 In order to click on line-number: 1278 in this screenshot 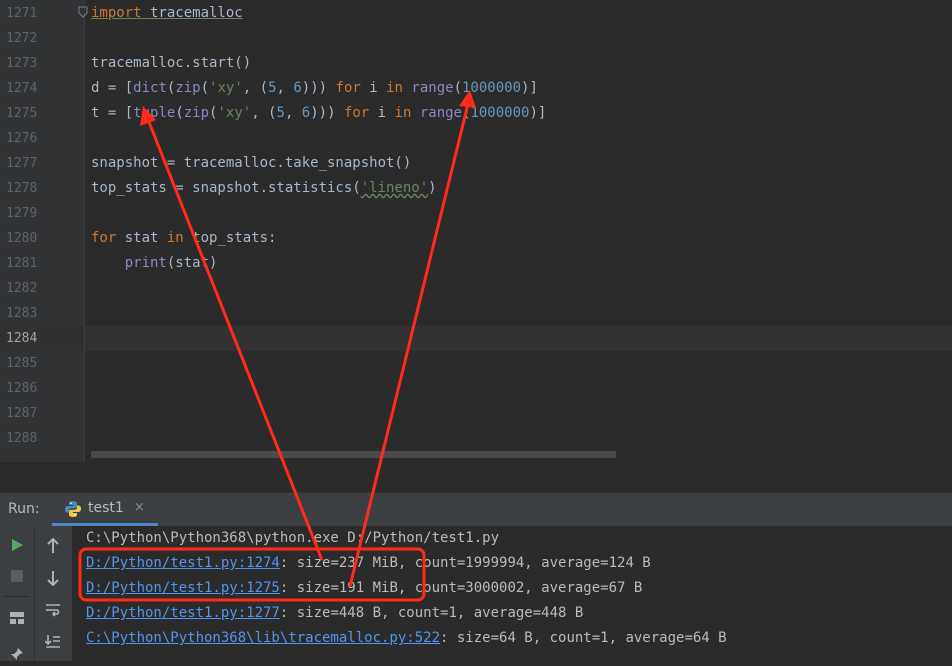, I will do `click(22, 188)`.